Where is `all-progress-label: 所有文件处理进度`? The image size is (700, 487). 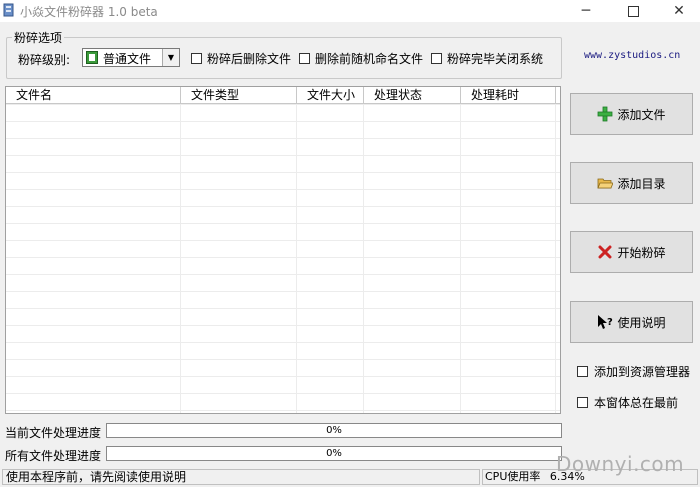
all-progress-label: 所有文件处理进度 is located at coordinates (53, 456).